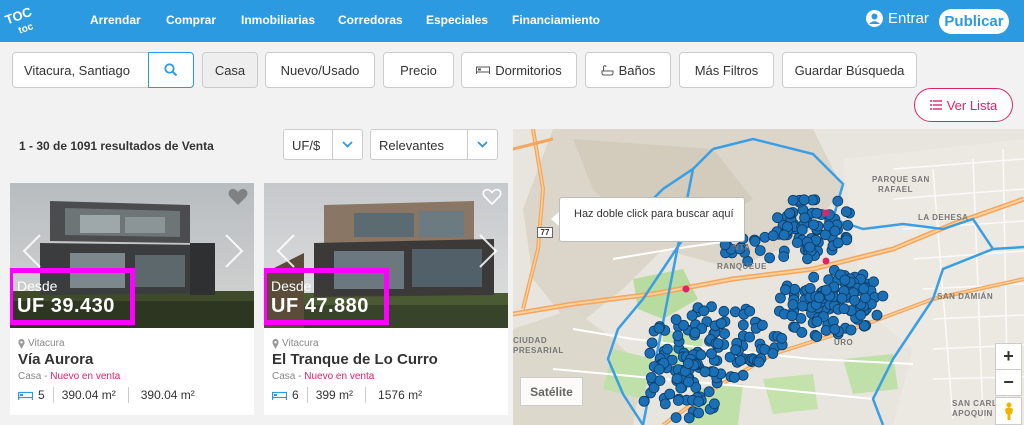  Describe the element at coordinates (897, 18) in the screenshot. I see `login-link: Entrar` at that location.